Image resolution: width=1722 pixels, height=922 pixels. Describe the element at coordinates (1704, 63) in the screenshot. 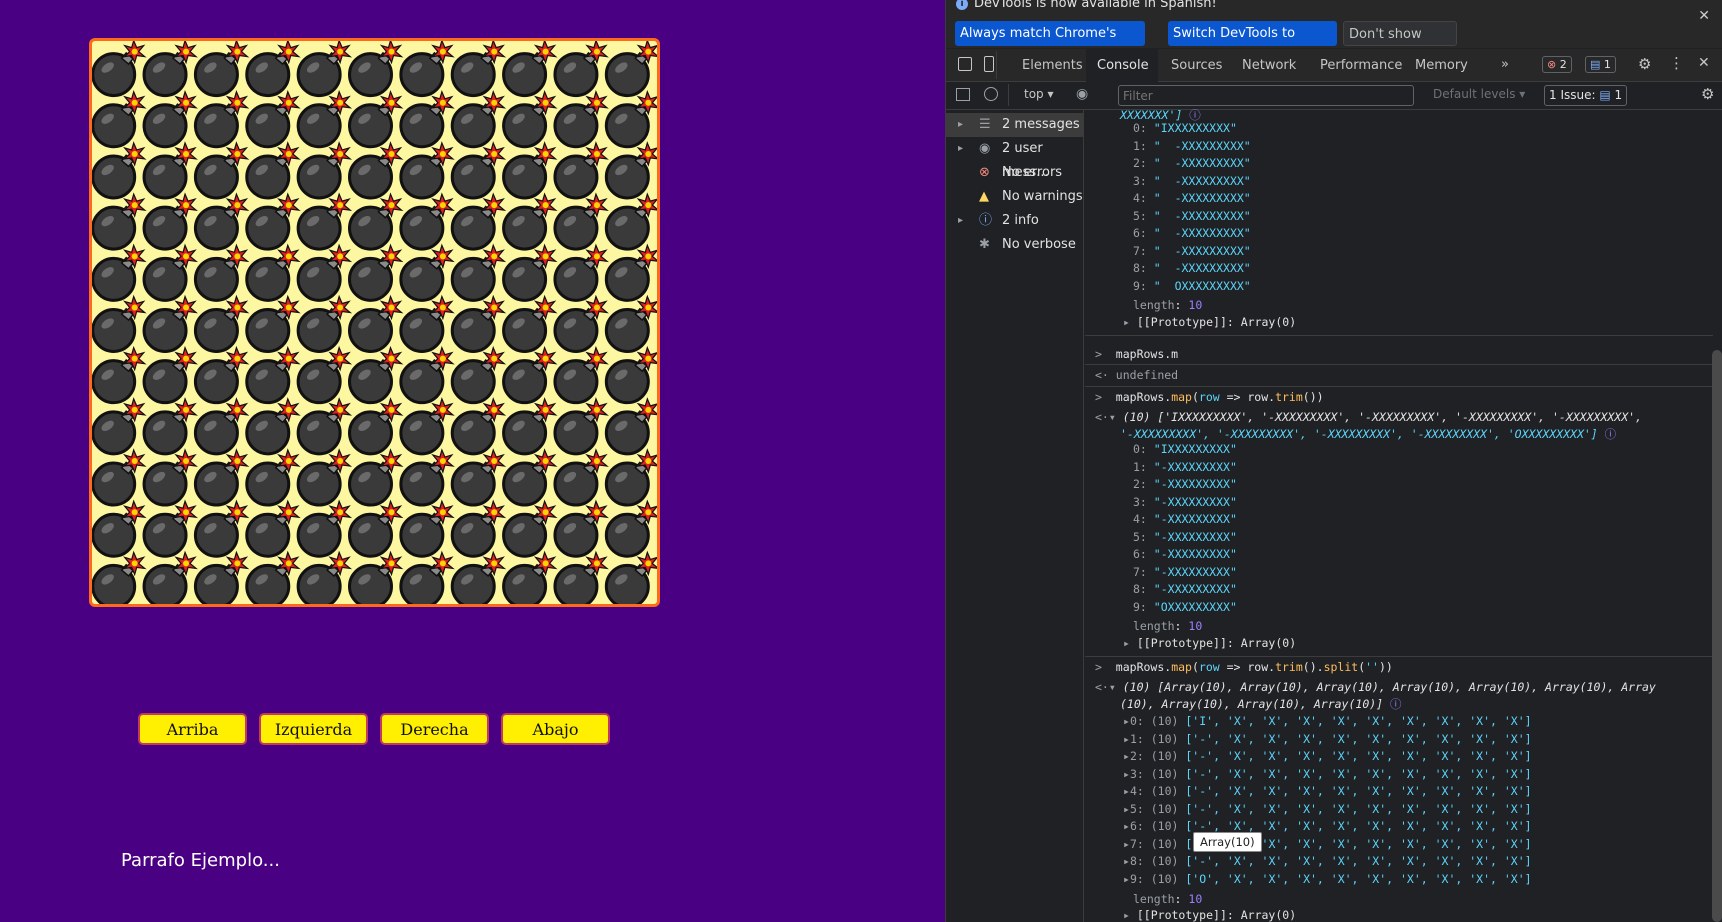

I see `close-devtools-icon: ✕` at that location.